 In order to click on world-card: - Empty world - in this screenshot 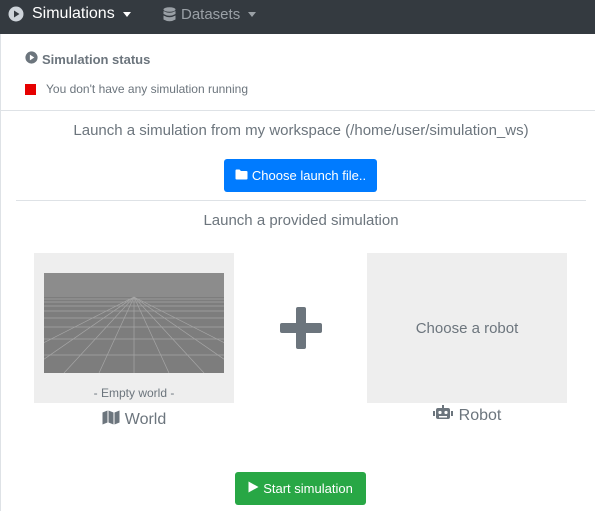, I will do `click(134, 328)`.